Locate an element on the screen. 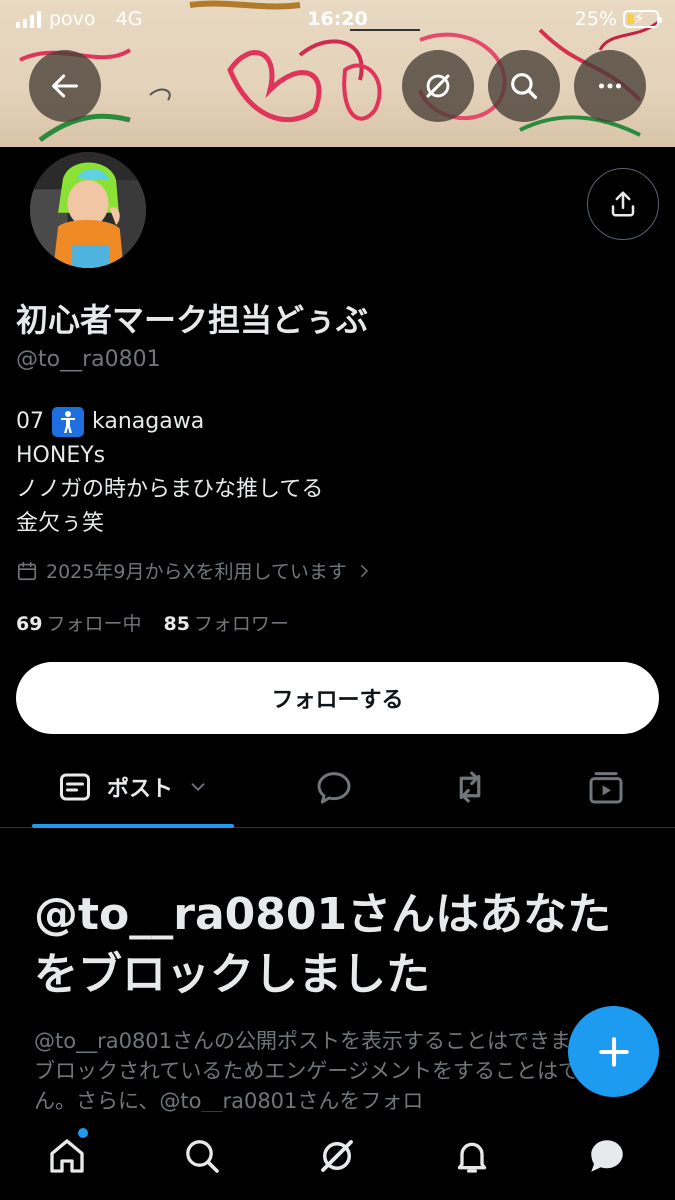 Image resolution: width=675 pixels, height=1200 pixels. nav-home is located at coordinates (67, 1156).